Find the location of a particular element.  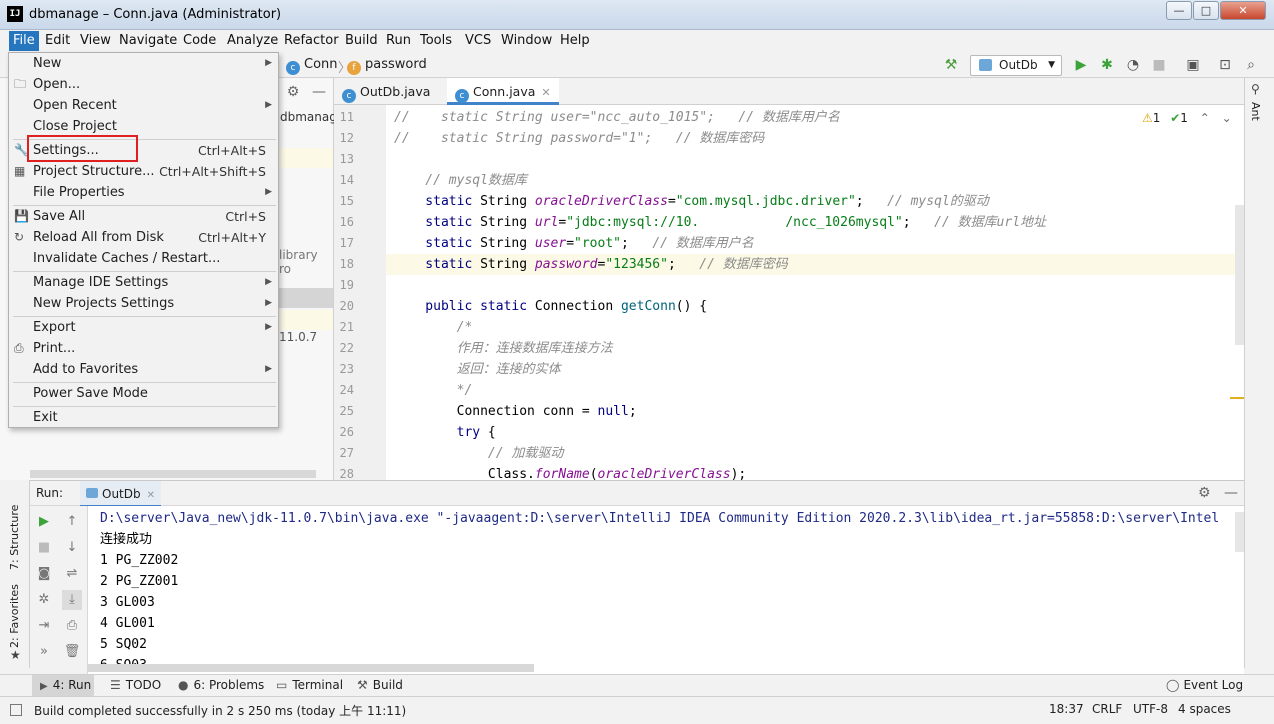

menu-build: Build is located at coordinates (361, 40).